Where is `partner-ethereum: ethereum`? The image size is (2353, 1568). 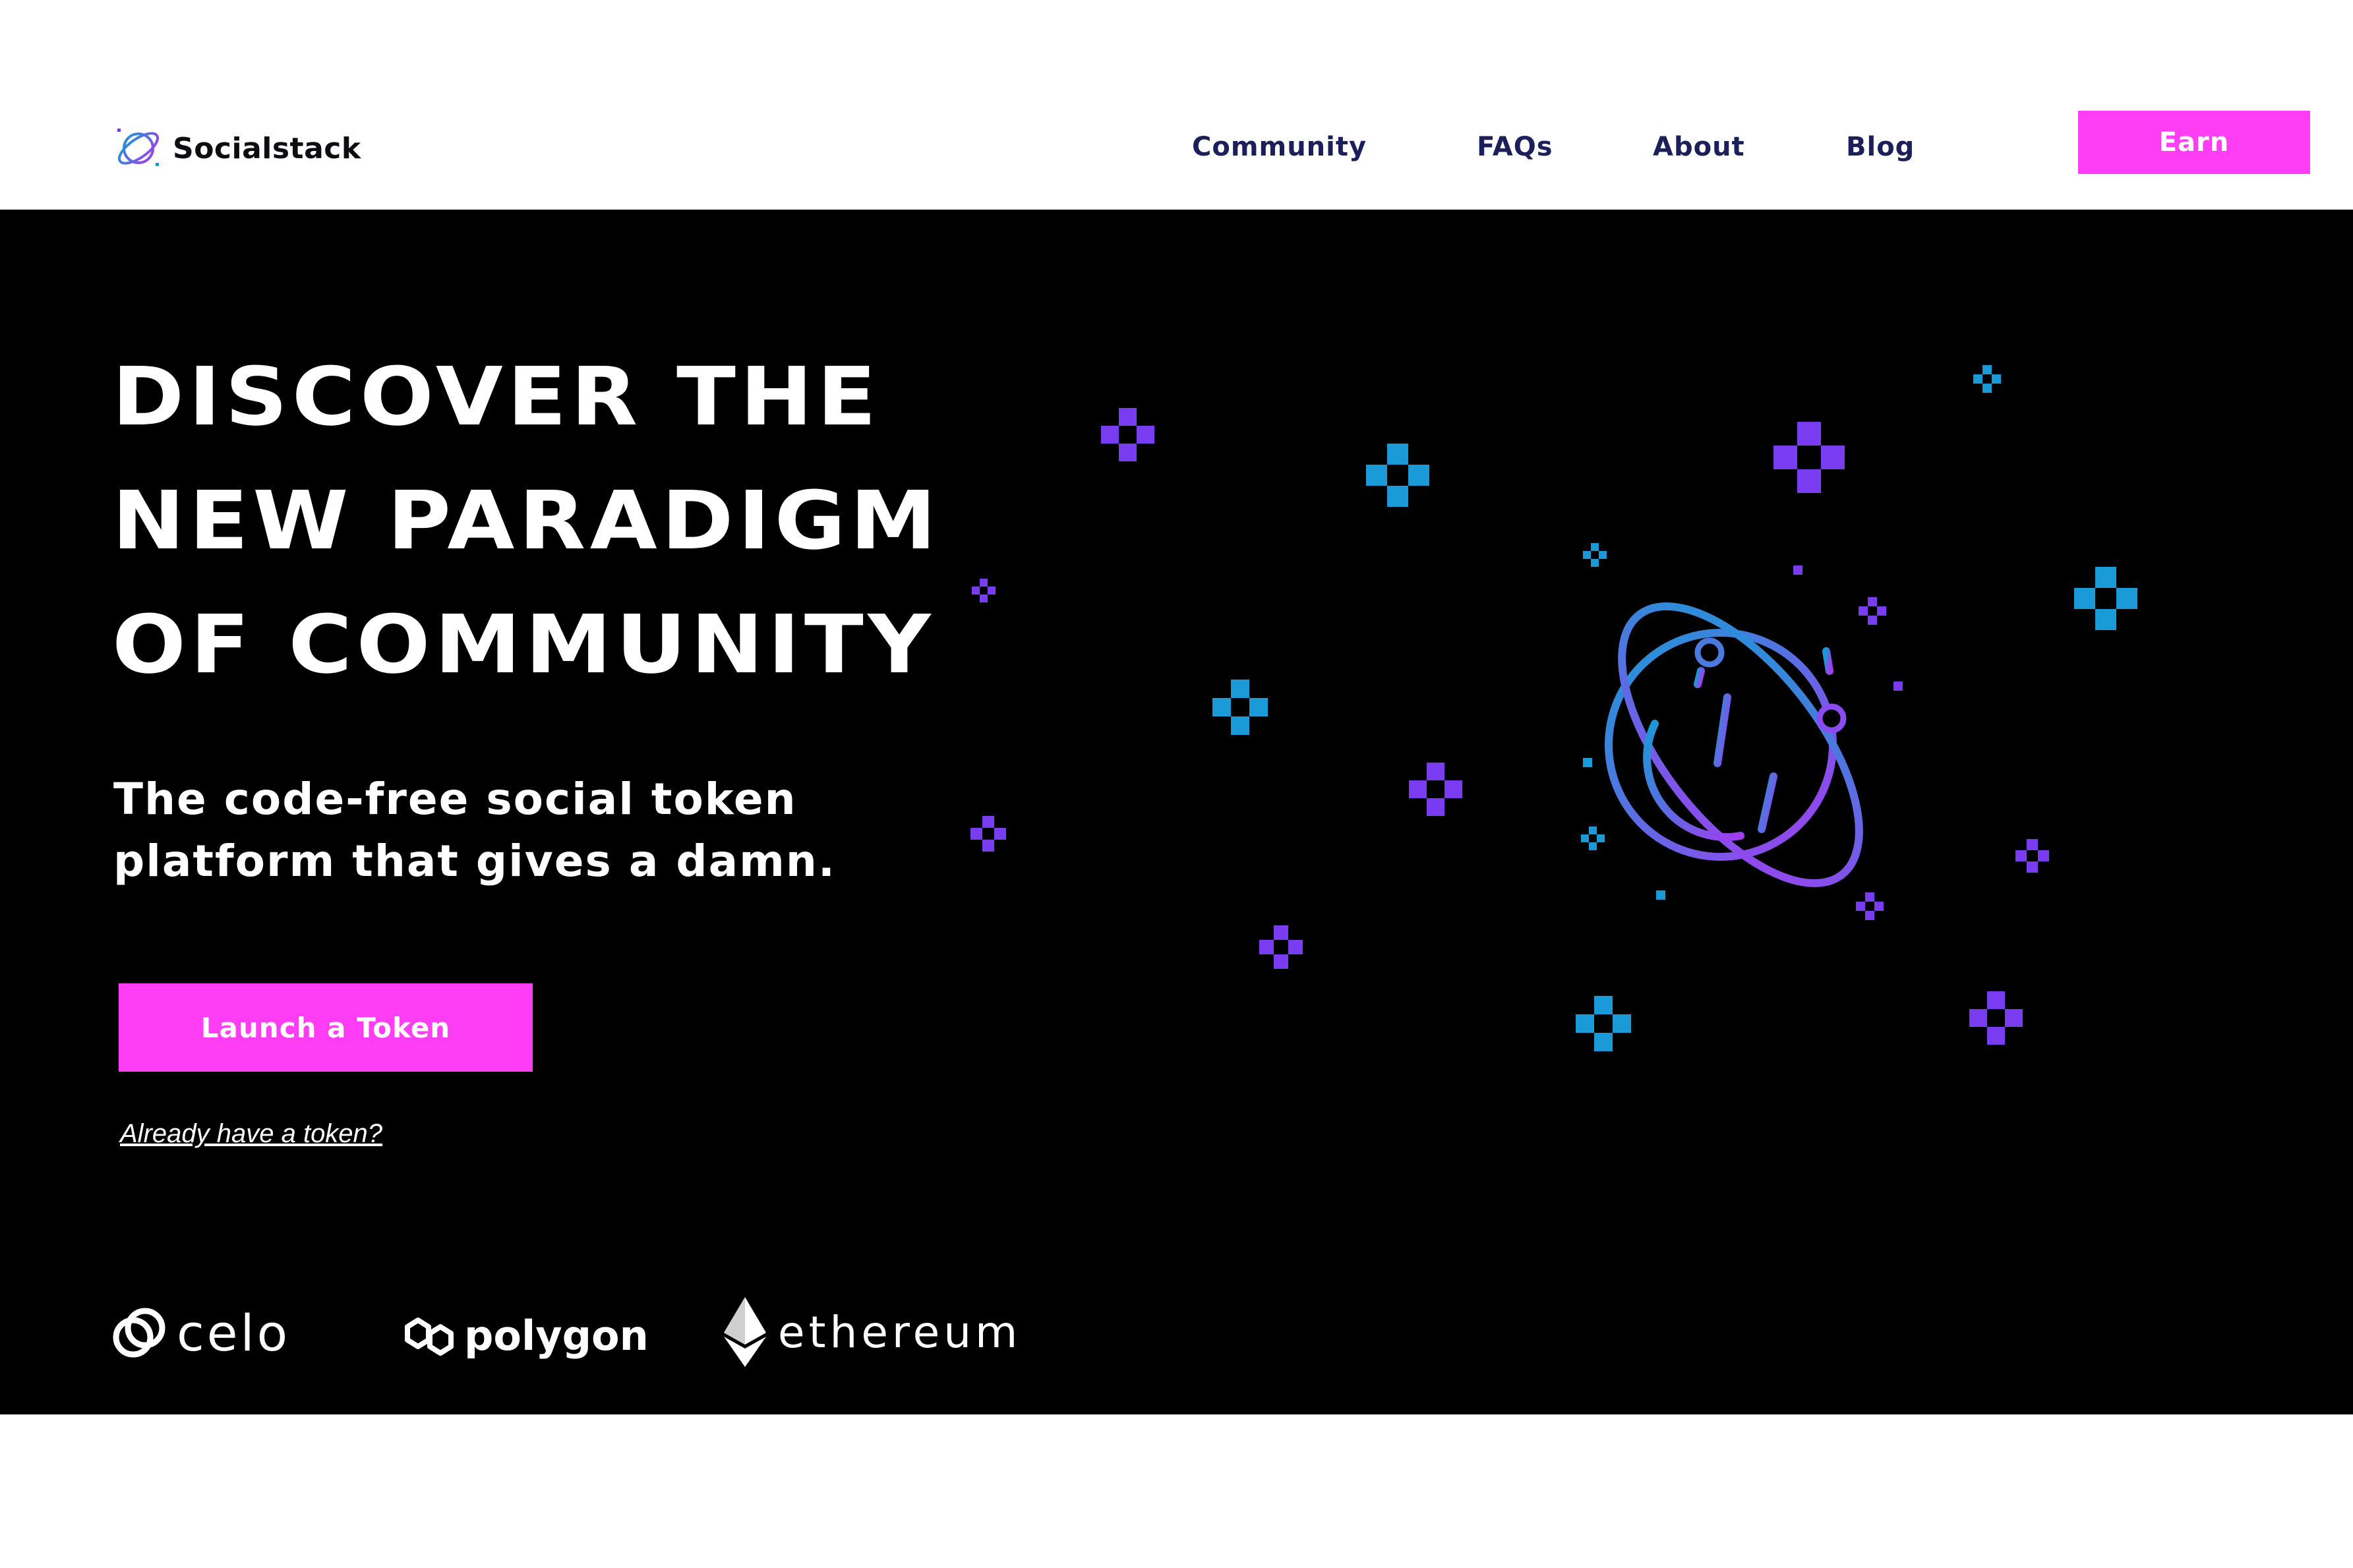 partner-ethereum: ethereum is located at coordinates (870, 1332).